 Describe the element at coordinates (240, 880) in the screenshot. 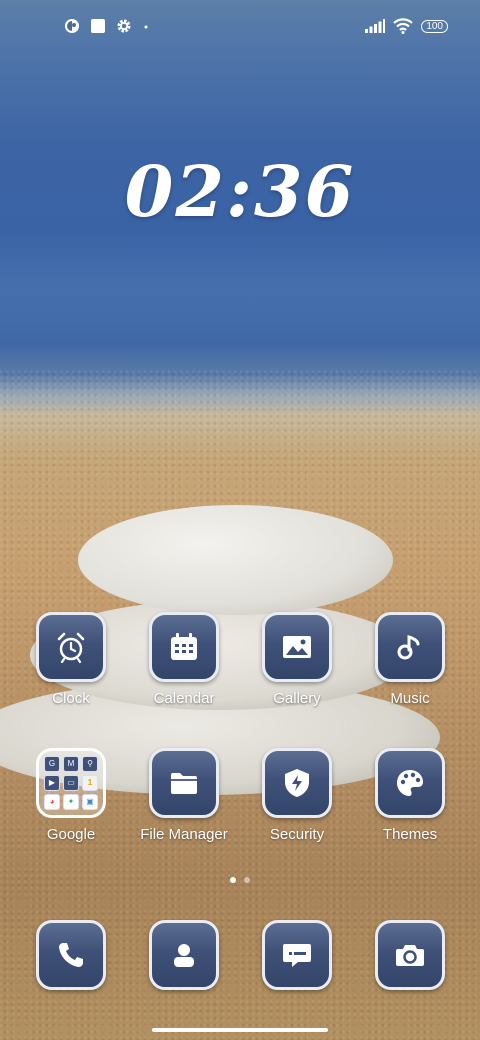

I see `page-indicator` at that location.